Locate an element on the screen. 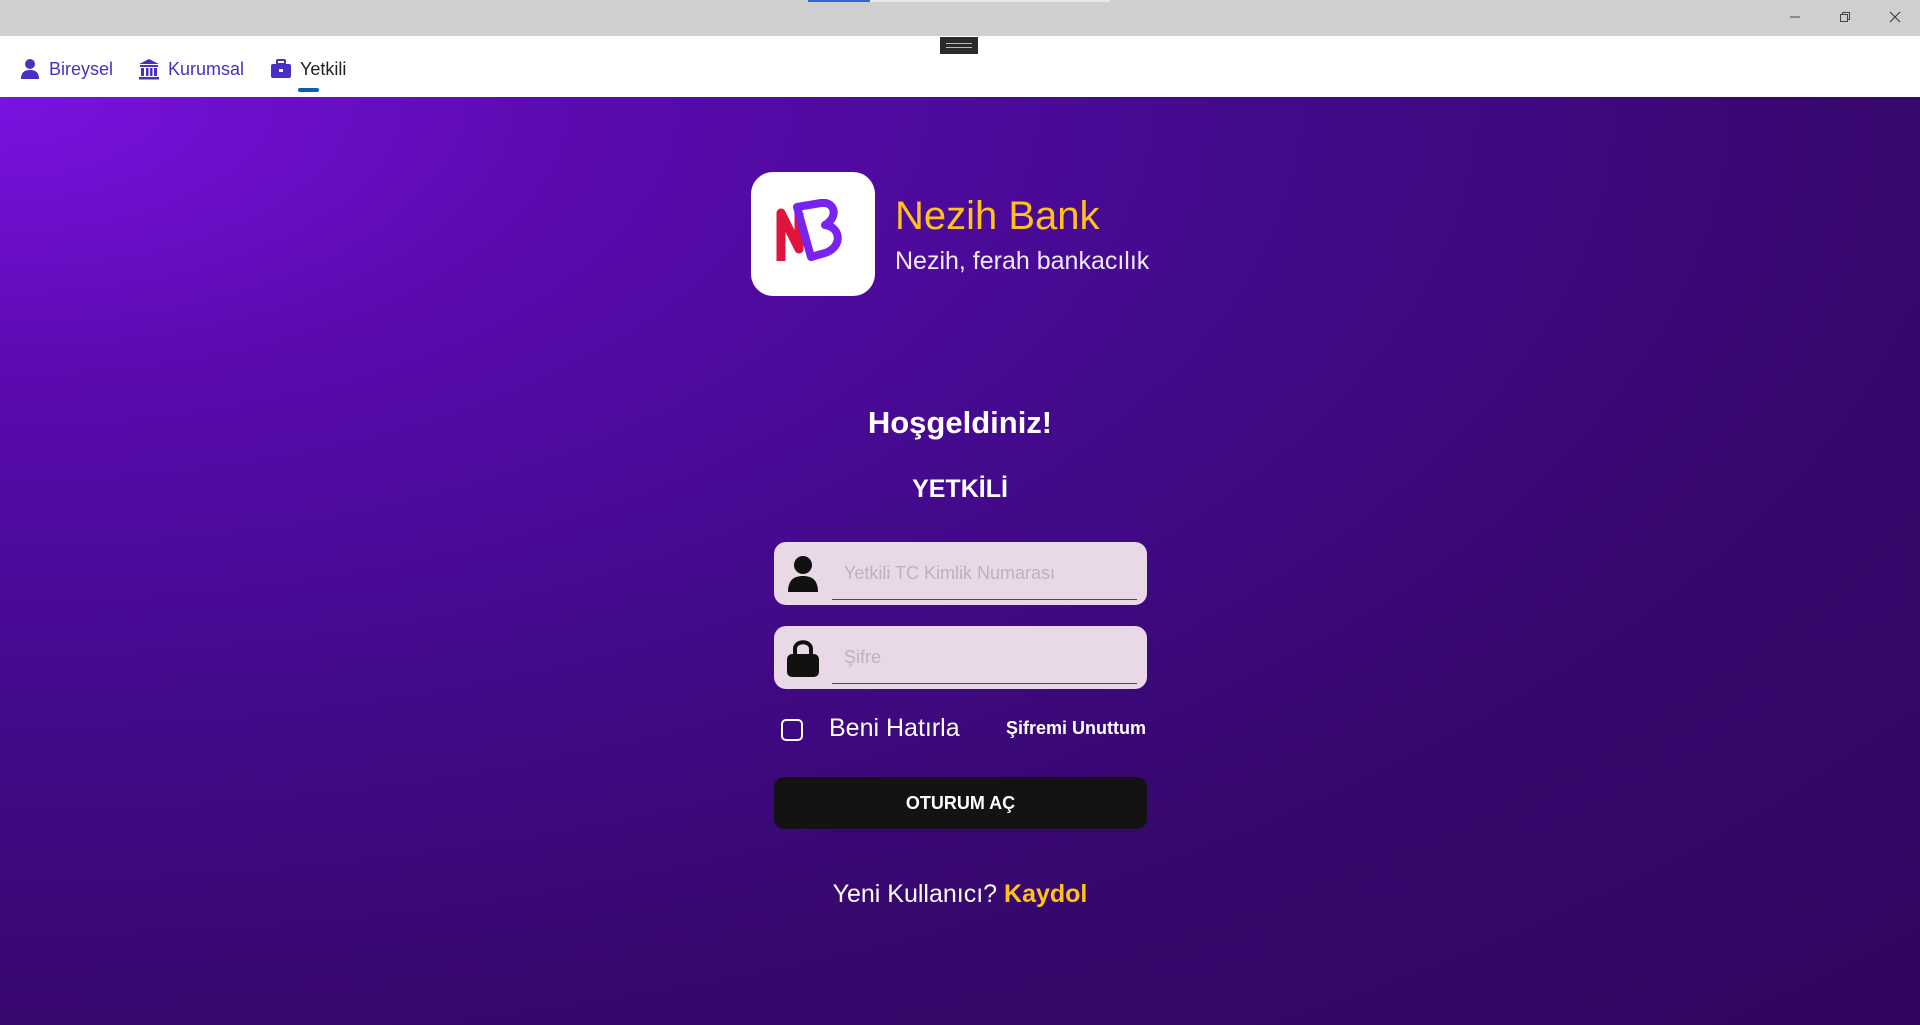 Image resolution: width=1920 pixels, height=1025 pixels. signup-row: Yeni Kullanıcı? Kaydol is located at coordinates (960, 894).